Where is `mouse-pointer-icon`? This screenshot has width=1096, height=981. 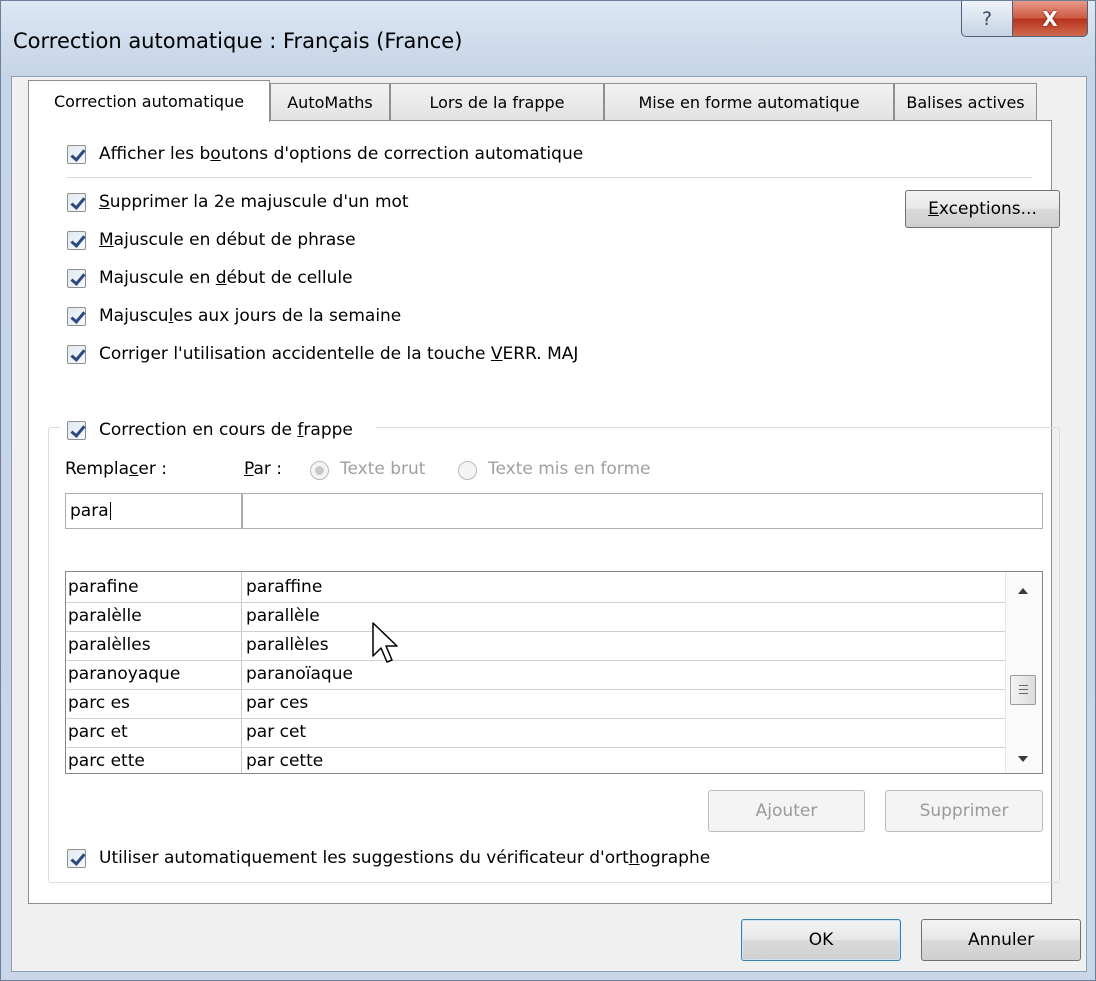 mouse-pointer-icon is located at coordinates (385, 642).